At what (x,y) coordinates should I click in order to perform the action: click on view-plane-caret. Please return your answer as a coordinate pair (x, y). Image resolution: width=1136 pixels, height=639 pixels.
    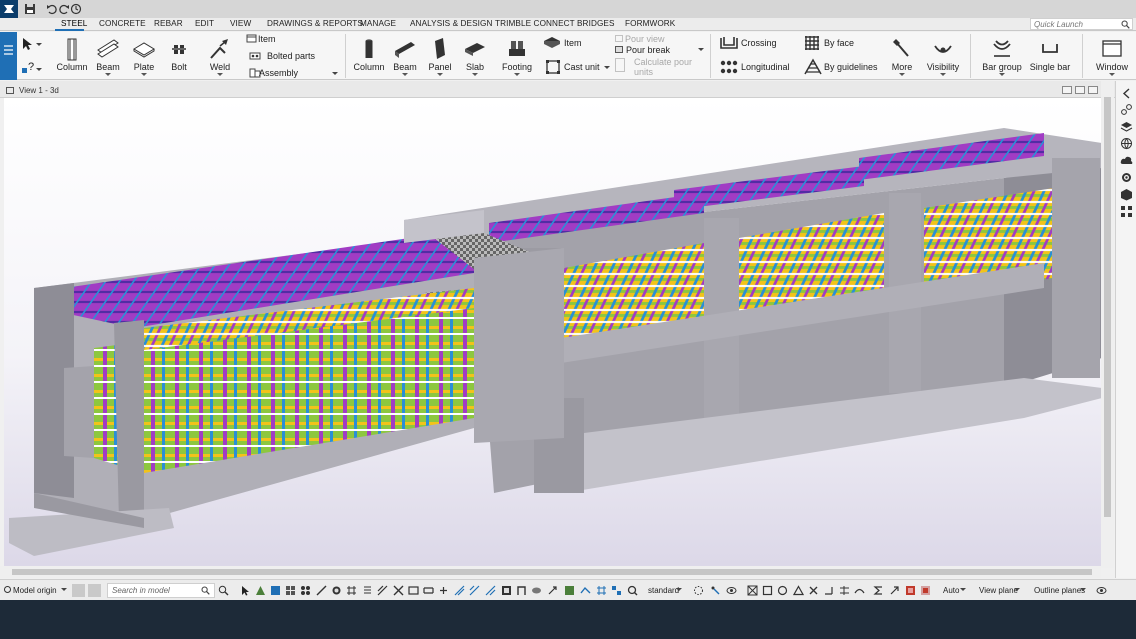
    Looking at the image, I should click on (1017, 589).